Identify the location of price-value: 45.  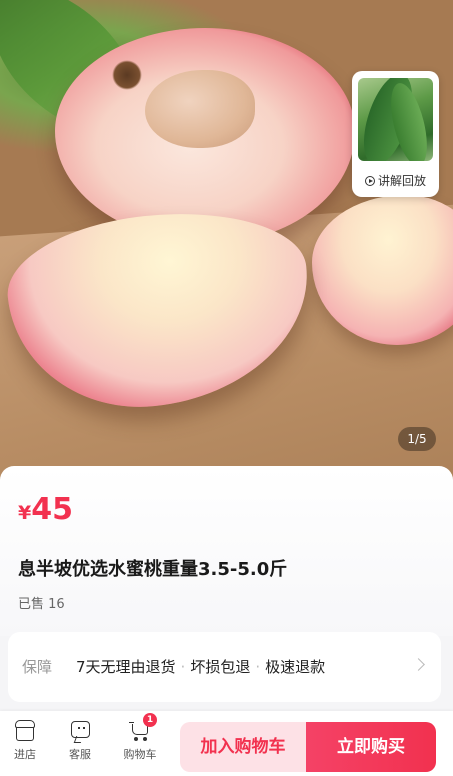
(52, 509).